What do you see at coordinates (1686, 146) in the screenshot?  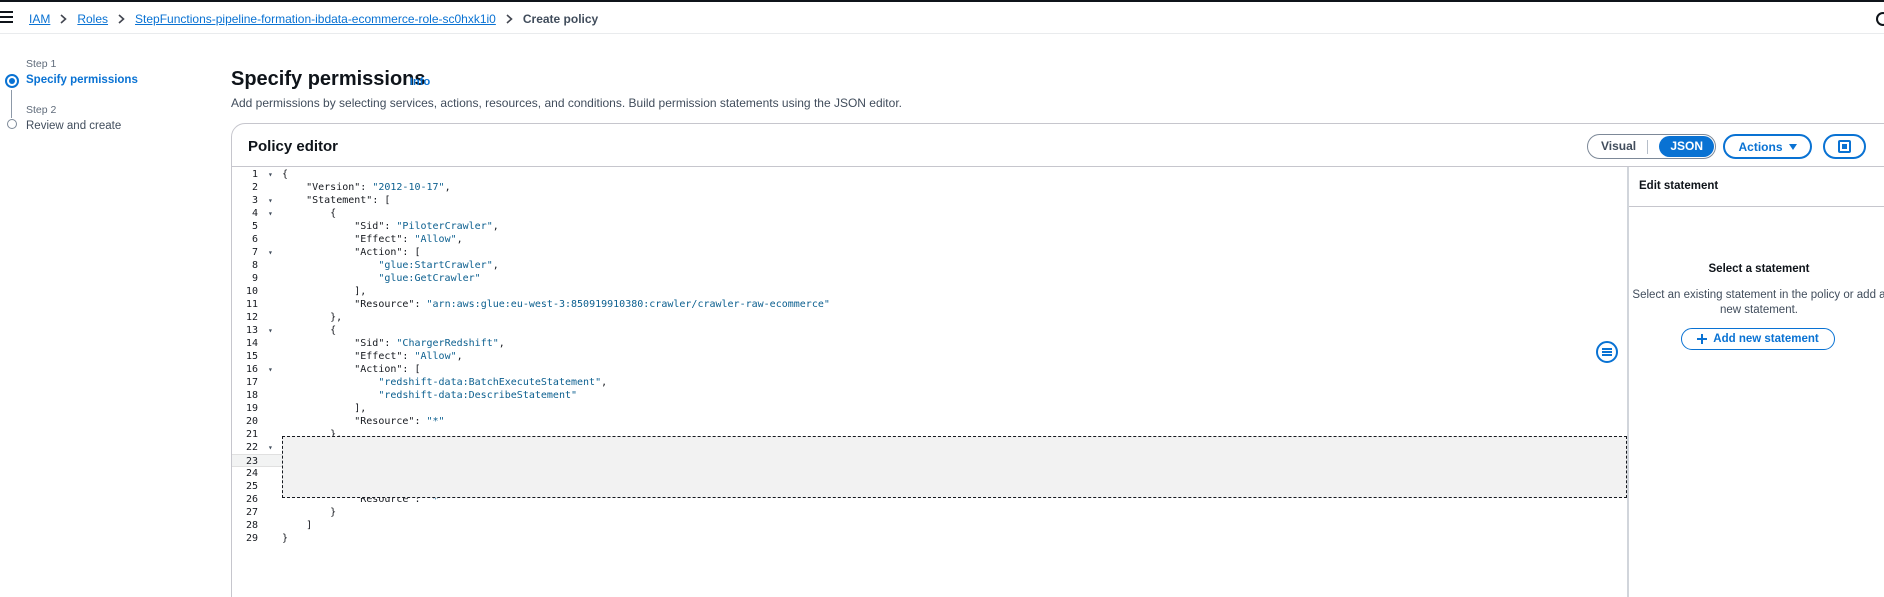 I see `mode-json-button: JSON` at bounding box center [1686, 146].